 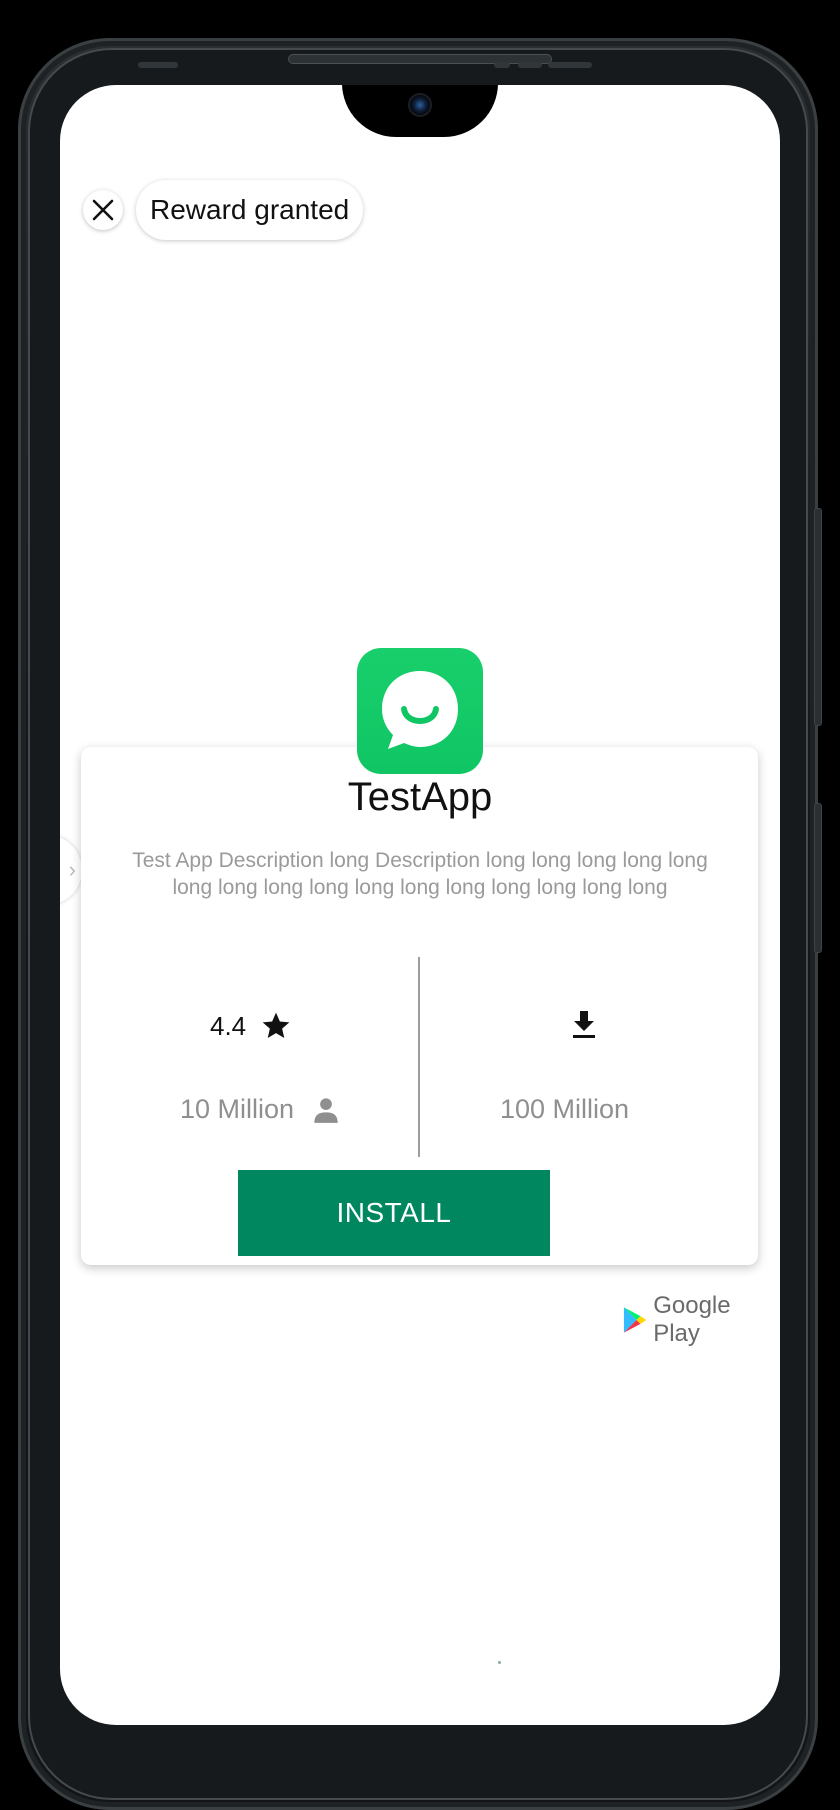 I want to click on close-button, so click(x=103, y=210).